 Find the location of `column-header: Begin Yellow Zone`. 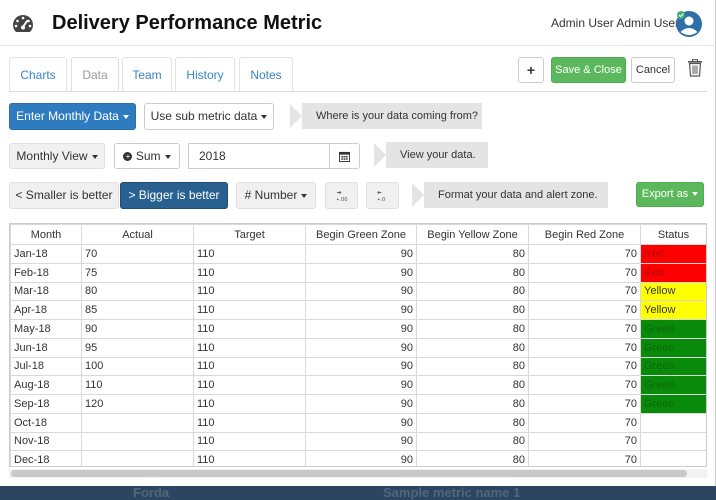

column-header: Begin Yellow Zone is located at coordinates (472, 234).